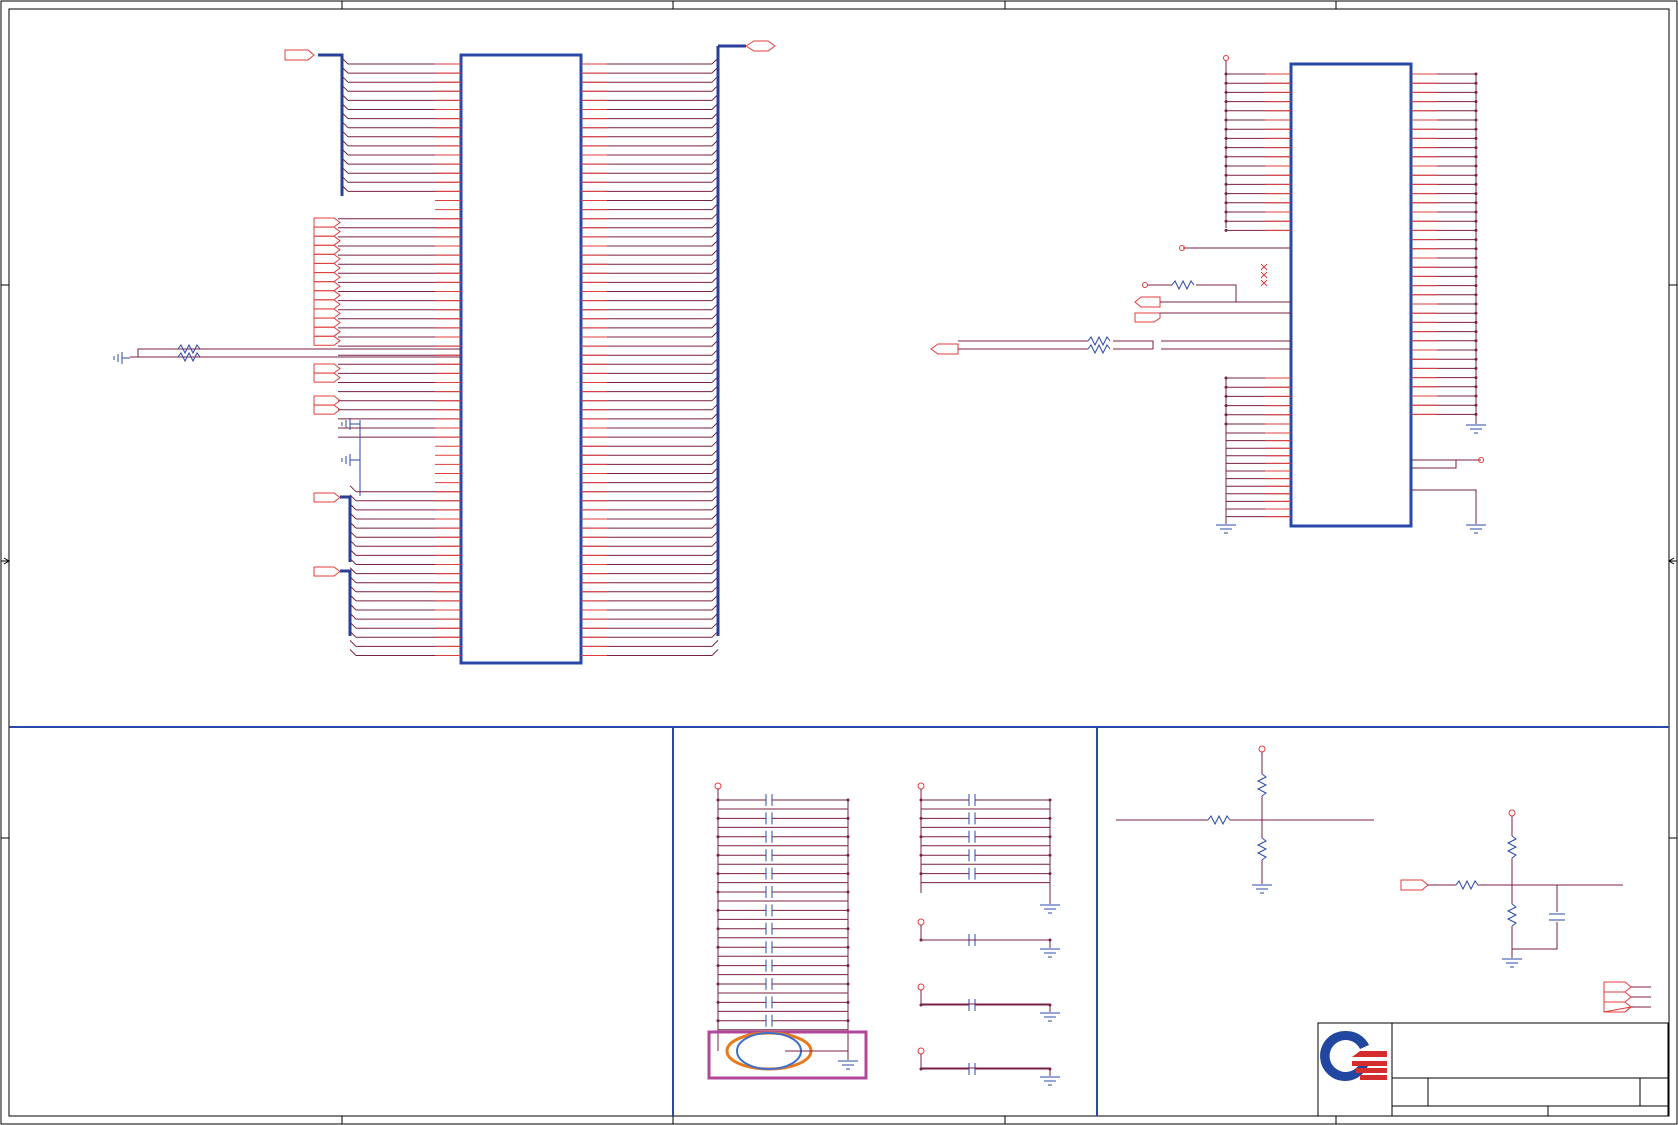  Describe the element at coordinates (1351, 295) in the screenshot. I see `ic-body-right` at that location.